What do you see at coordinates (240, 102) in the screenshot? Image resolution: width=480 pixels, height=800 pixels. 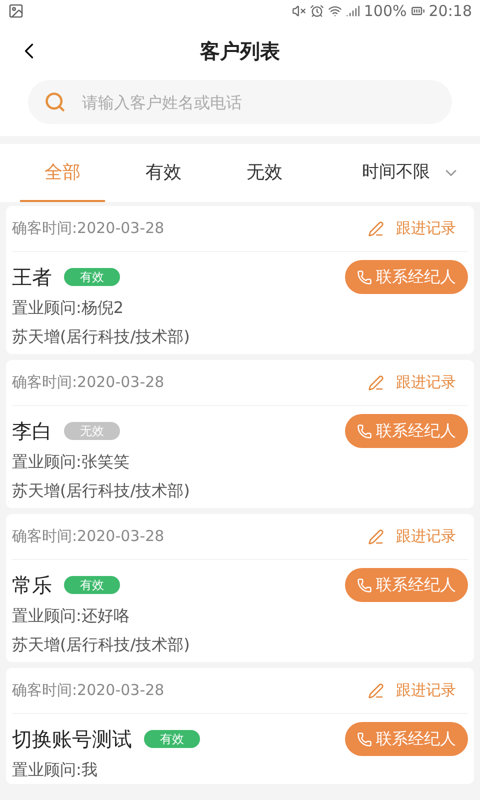 I see `search-field: 请输入客户姓名或电话` at bounding box center [240, 102].